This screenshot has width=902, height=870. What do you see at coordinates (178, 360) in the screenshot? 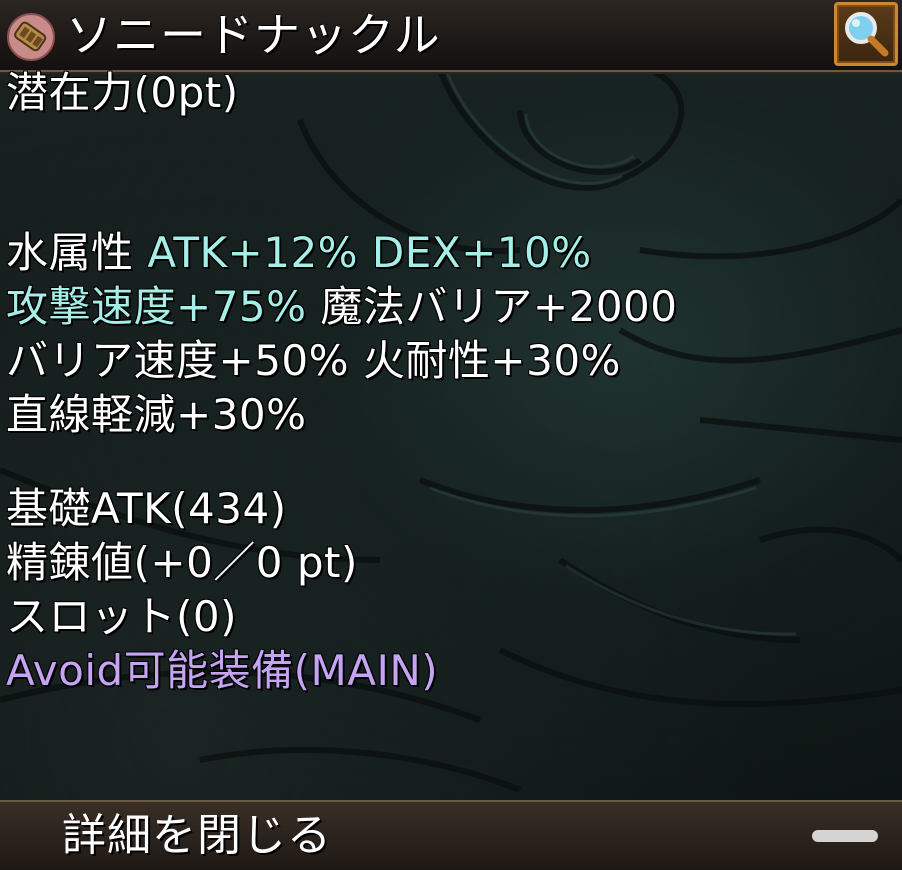
I see `barrier-speed: バリア速度+50%` at bounding box center [178, 360].